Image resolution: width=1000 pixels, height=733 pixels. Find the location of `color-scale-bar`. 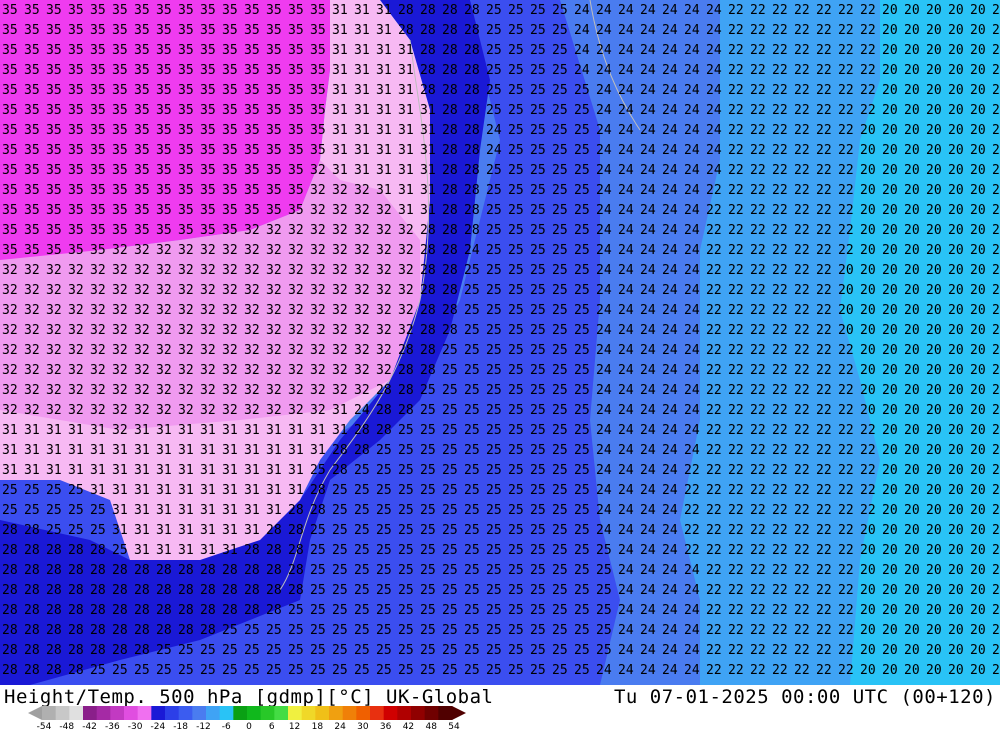

color-scale-bar is located at coordinates (247, 713).